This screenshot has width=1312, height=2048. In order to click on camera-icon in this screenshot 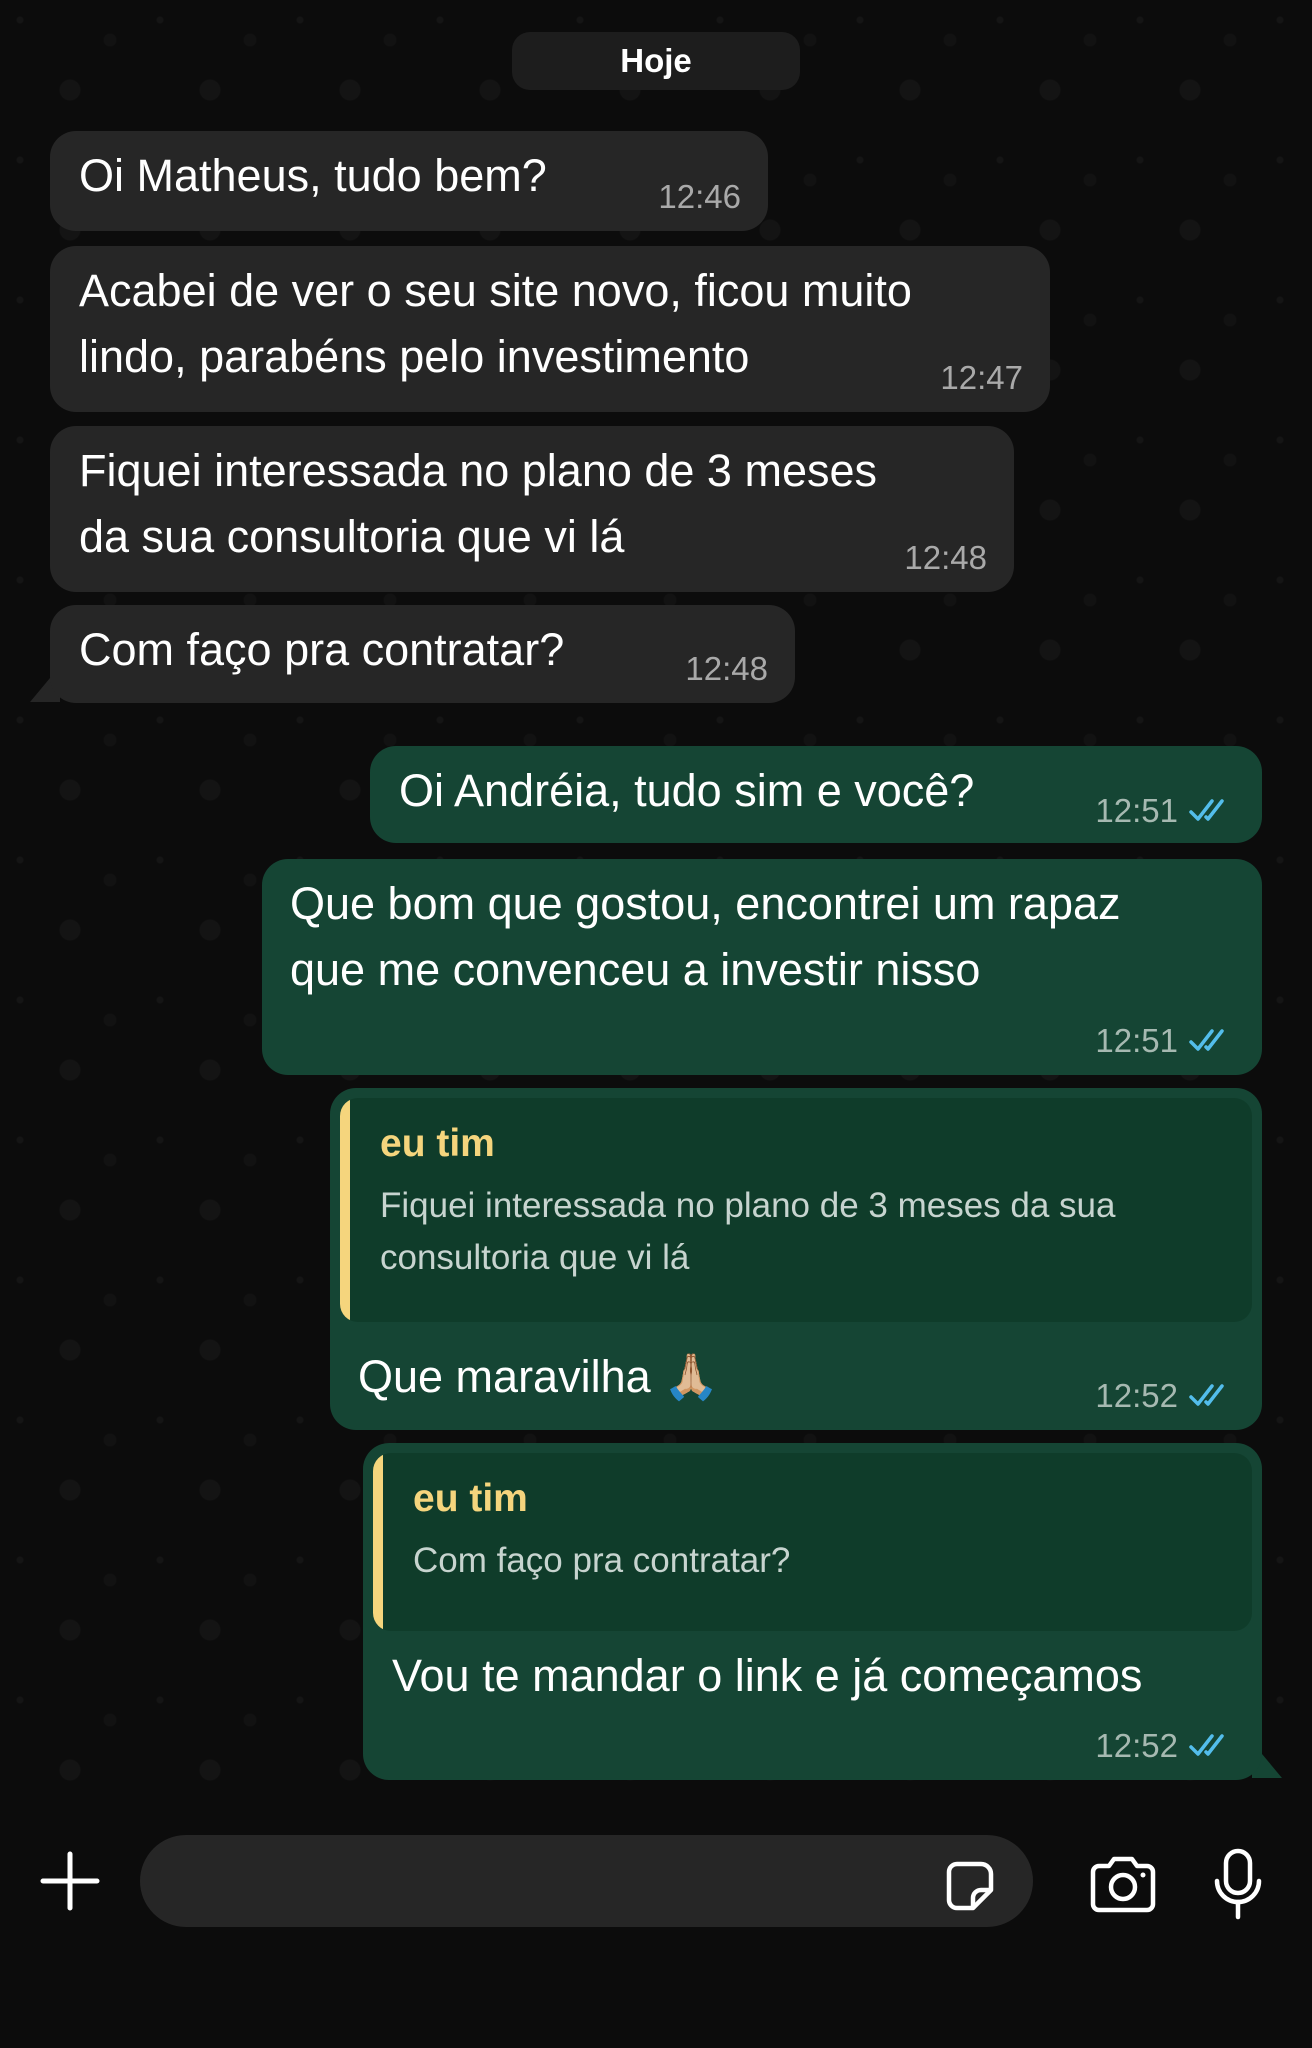, I will do `click(1123, 1884)`.